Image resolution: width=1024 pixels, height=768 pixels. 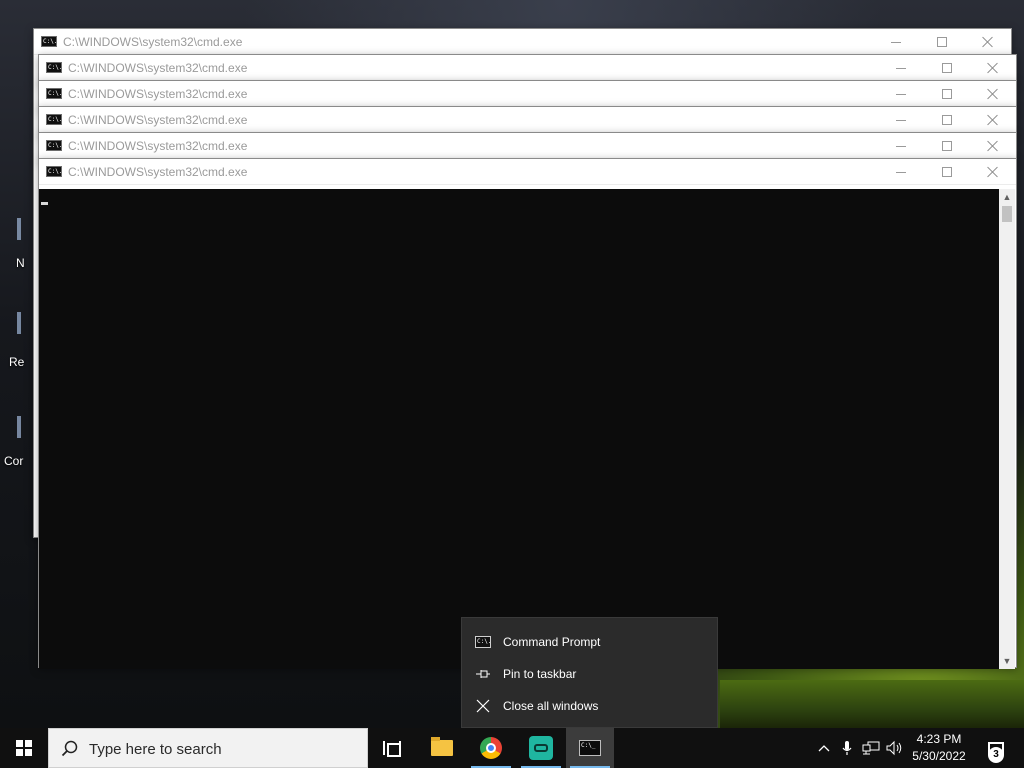 I want to click on wallpaper-grass, so click(x=872, y=704).